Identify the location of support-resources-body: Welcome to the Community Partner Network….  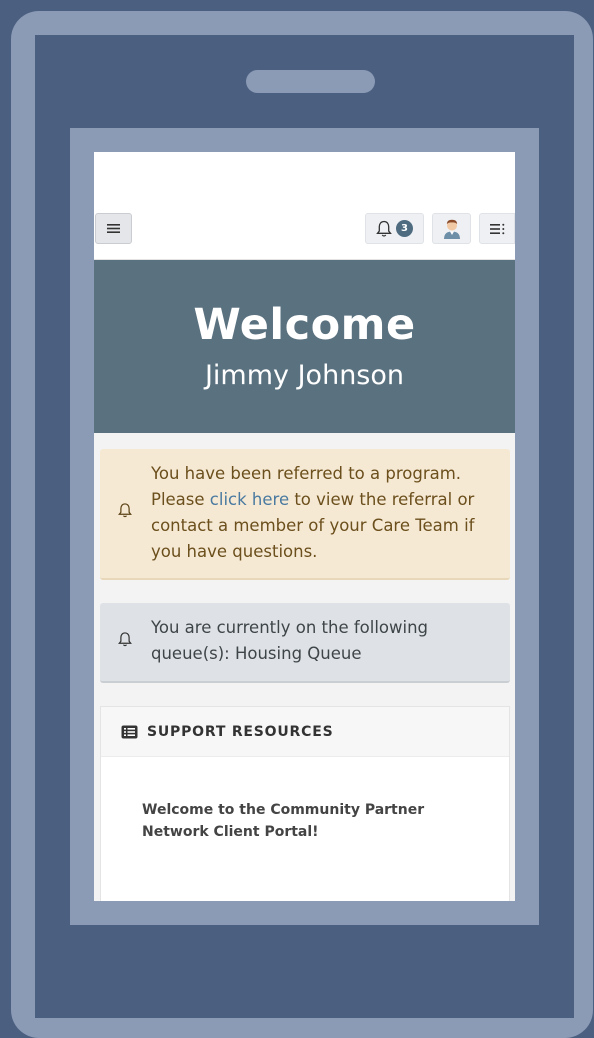
(283, 821).